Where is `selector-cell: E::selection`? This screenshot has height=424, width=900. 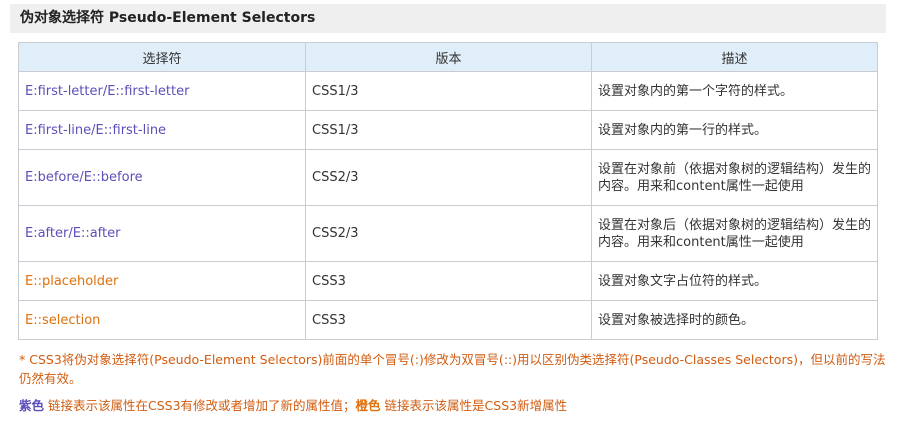 selector-cell: E::selection is located at coordinates (162, 320).